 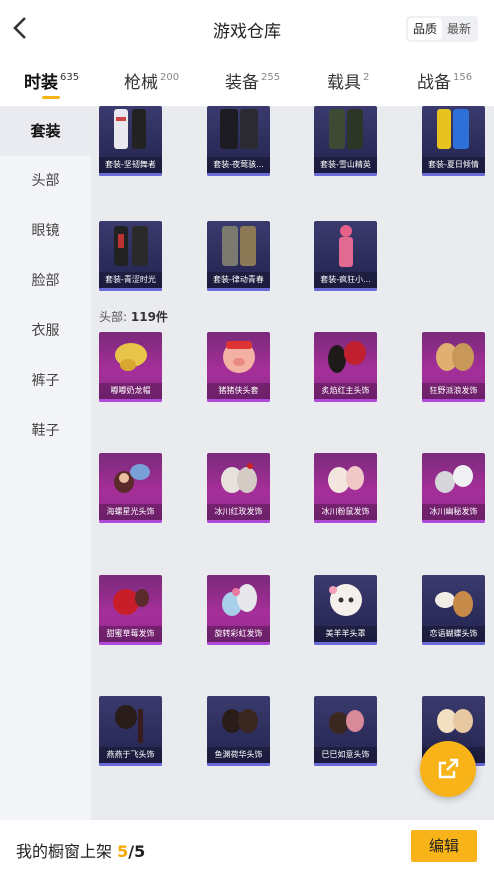 What do you see at coordinates (238, 246) in the screenshot?
I see `youth-outfit-icon` at bounding box center [238, 246].